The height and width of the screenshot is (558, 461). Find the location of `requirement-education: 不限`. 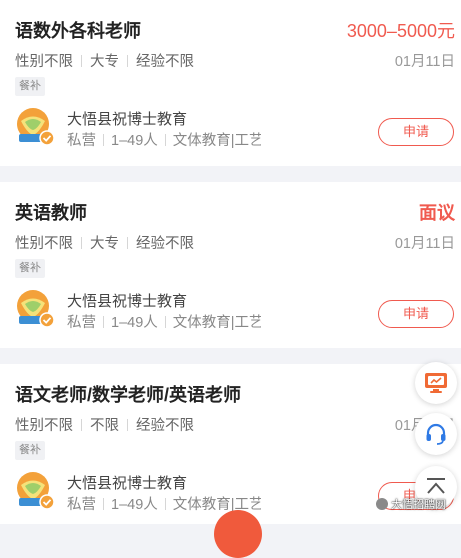

requirement-education: 不限 is located at coordinates (104, 426).